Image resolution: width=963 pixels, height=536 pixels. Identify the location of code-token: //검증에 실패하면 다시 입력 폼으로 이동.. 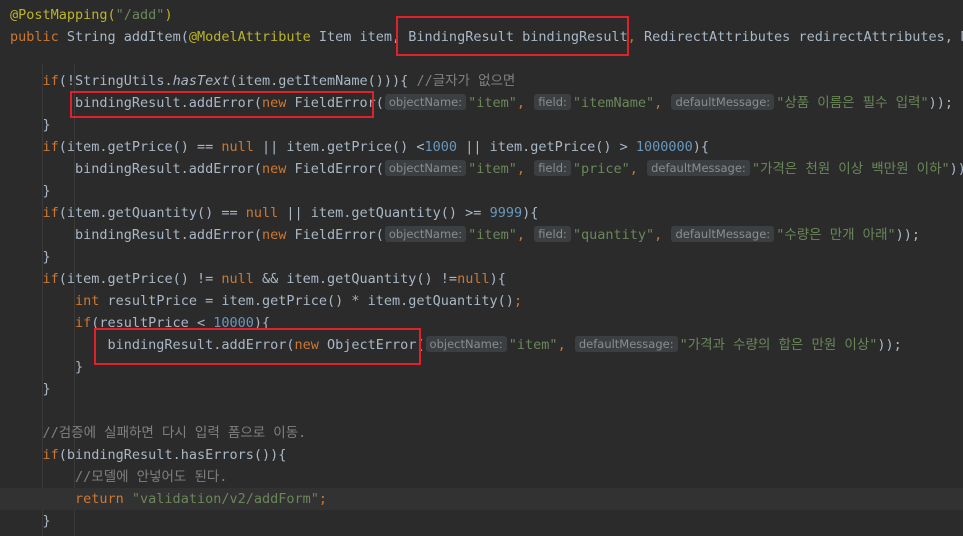
(158, 433).